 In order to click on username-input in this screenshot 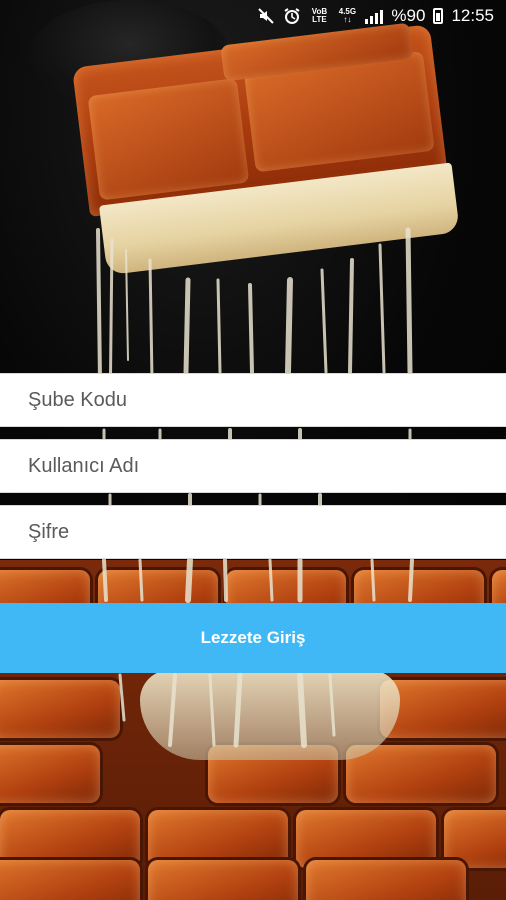, I will do `click(253, 466)`.